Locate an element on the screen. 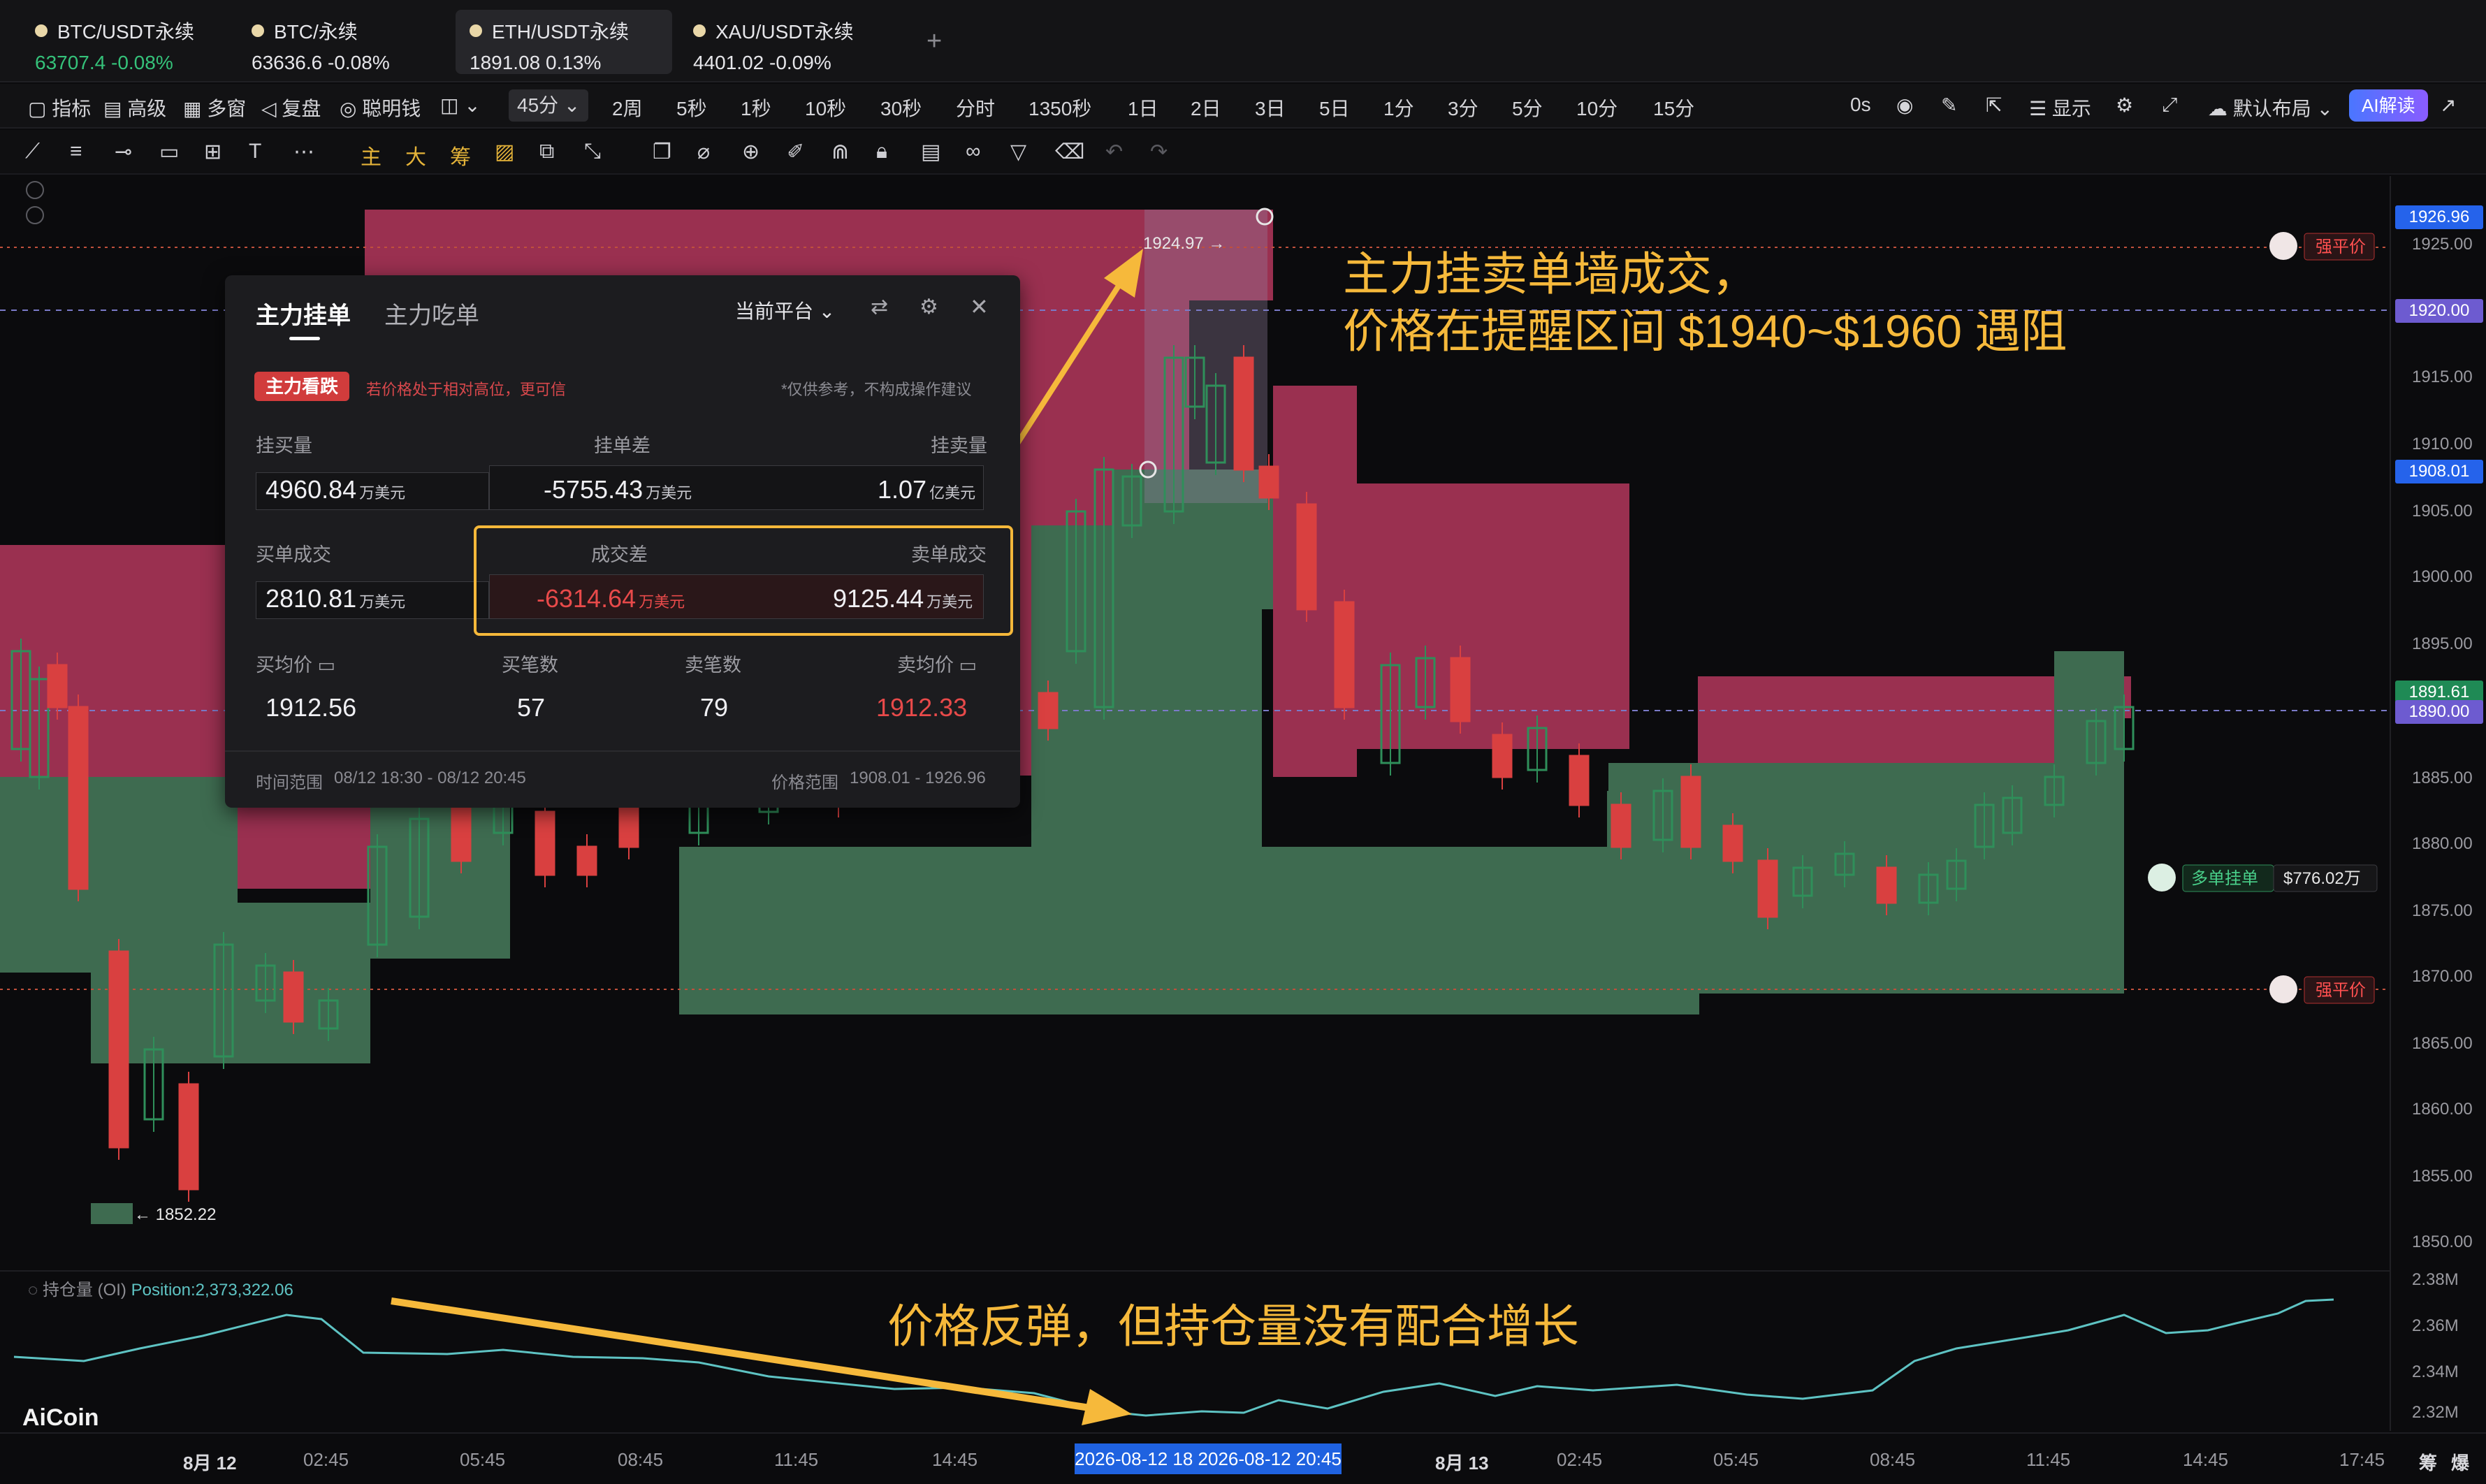 The width and height of the screenshot is (2486, 1484). layout-dropdown: ☁ 默认布局 ⌄ is located at coordinates (2270, 108).